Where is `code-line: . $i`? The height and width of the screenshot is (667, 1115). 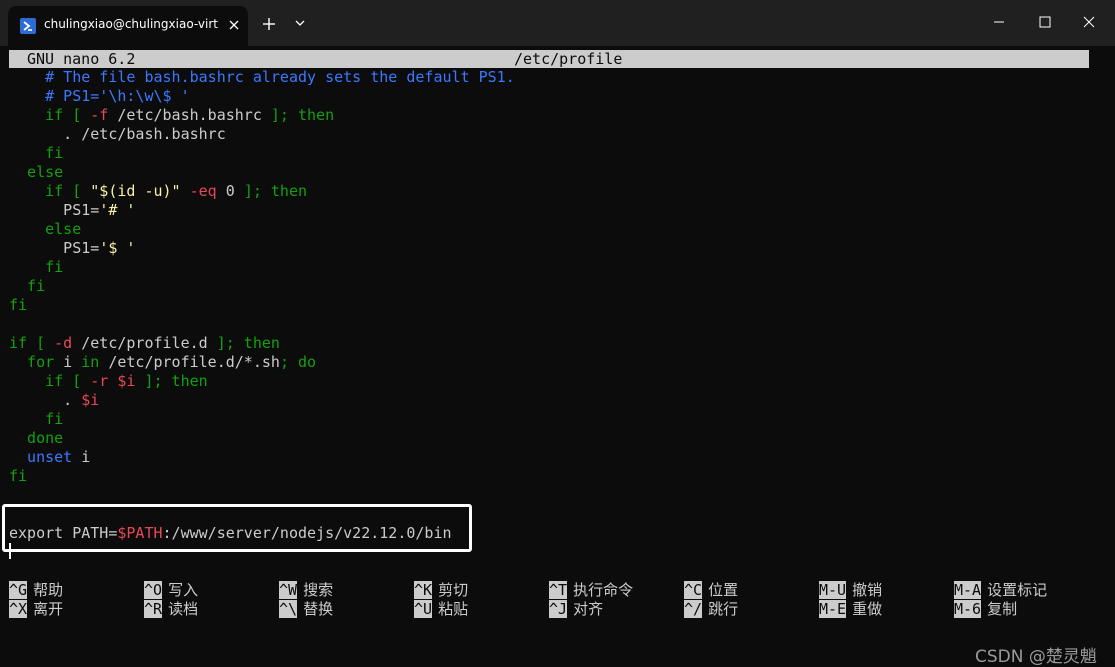
code-line: . $i is located at coordinates (554, 400).